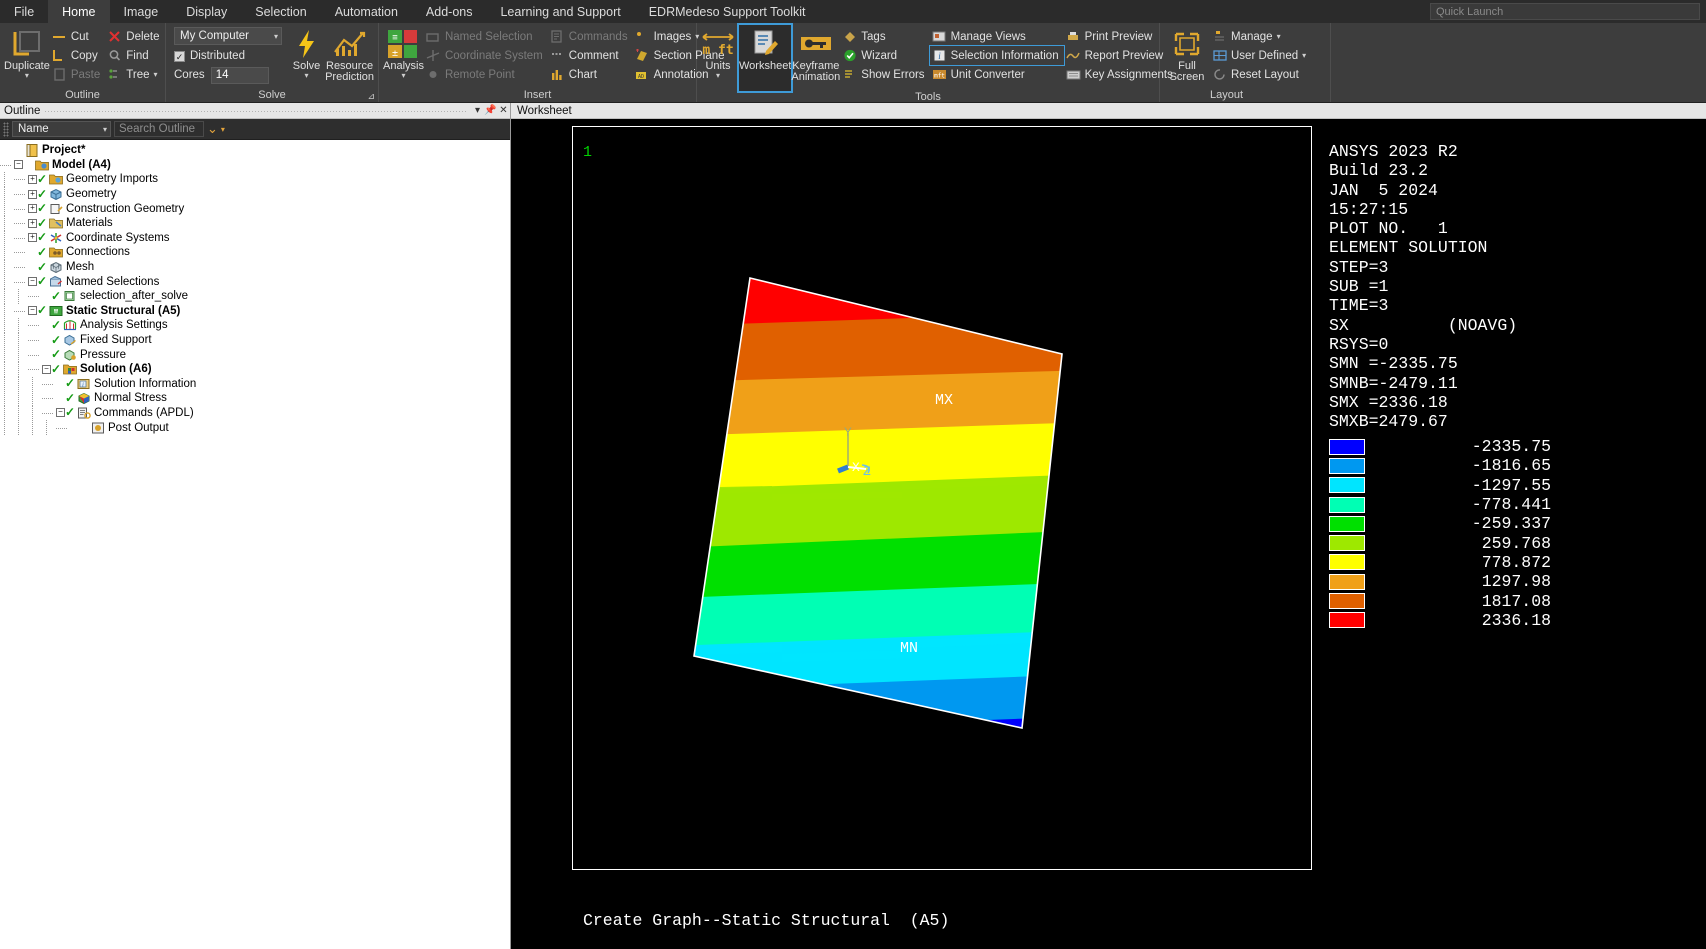 This screenshot has width=1706, height=949. I want to click on tree-item-coordinate-systems: + ✓ Coordinate Systems, so click(255, 238).